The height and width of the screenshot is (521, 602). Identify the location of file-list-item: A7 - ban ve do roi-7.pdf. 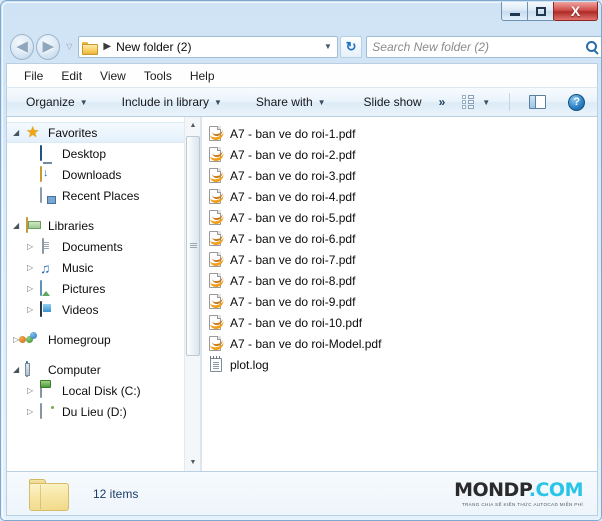
(401, 259).